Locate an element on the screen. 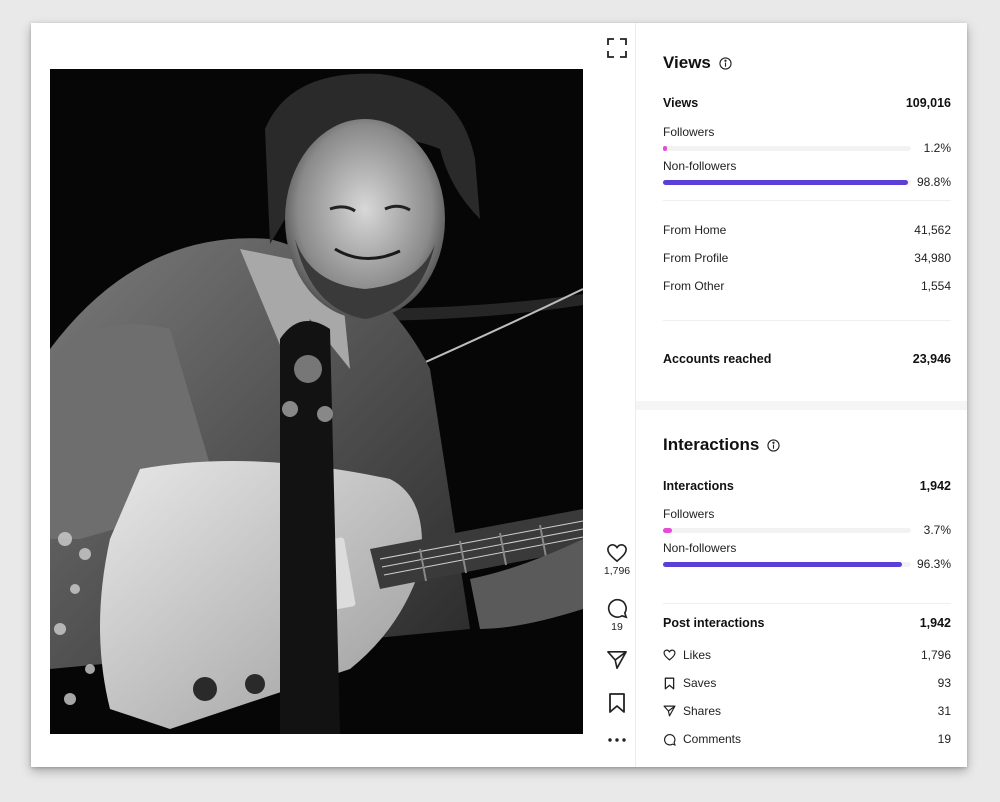 The width and height of the screenshot is (1000, 802). post-actions: 1,796 19 is located at coordinates (616, 395).